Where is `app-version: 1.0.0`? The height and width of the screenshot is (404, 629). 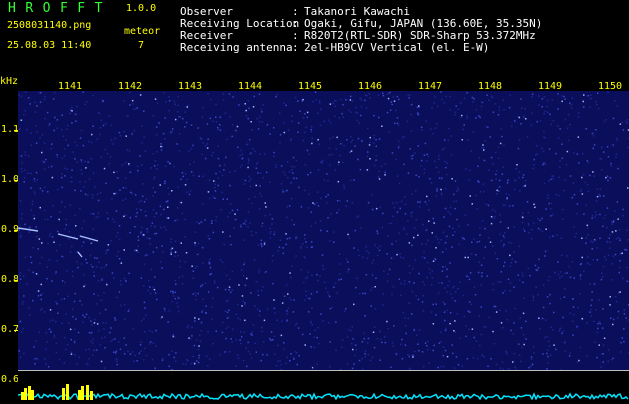 app-version: 1.0.0 is located at coordinates (141, 8).